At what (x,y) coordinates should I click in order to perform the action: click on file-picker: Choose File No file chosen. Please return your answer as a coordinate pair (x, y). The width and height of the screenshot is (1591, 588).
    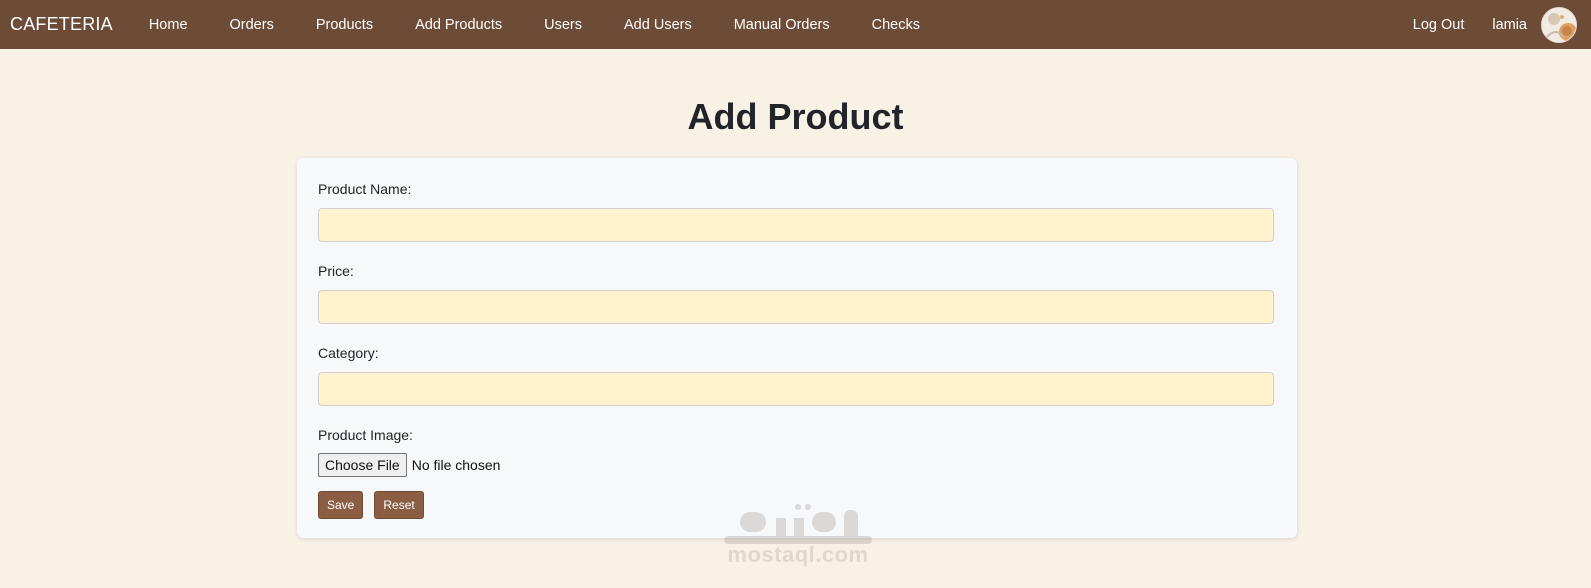
    Looking at the image, I should click on (797, 465).